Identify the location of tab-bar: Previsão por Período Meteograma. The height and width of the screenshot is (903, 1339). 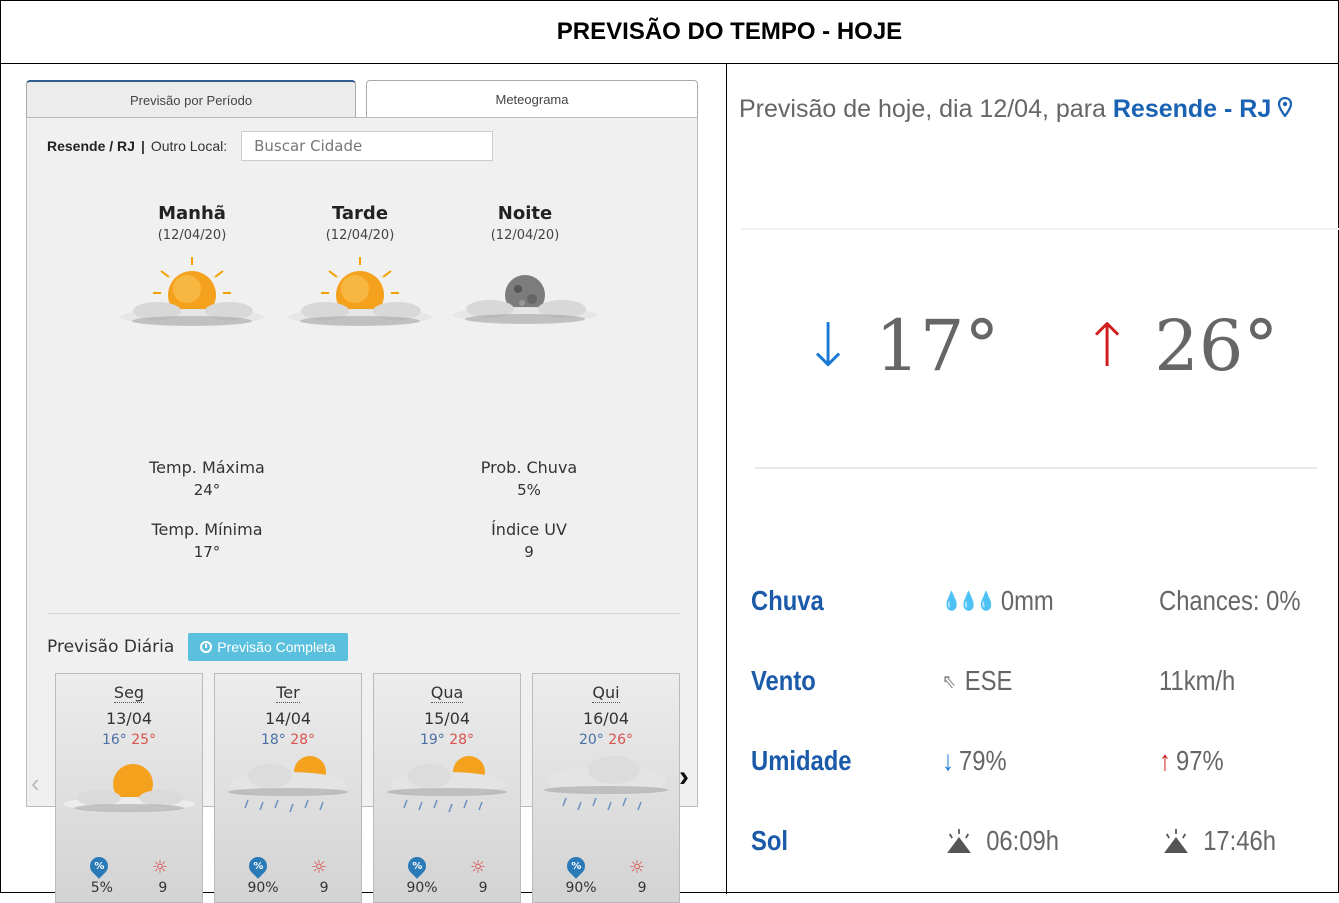
(362, 99).